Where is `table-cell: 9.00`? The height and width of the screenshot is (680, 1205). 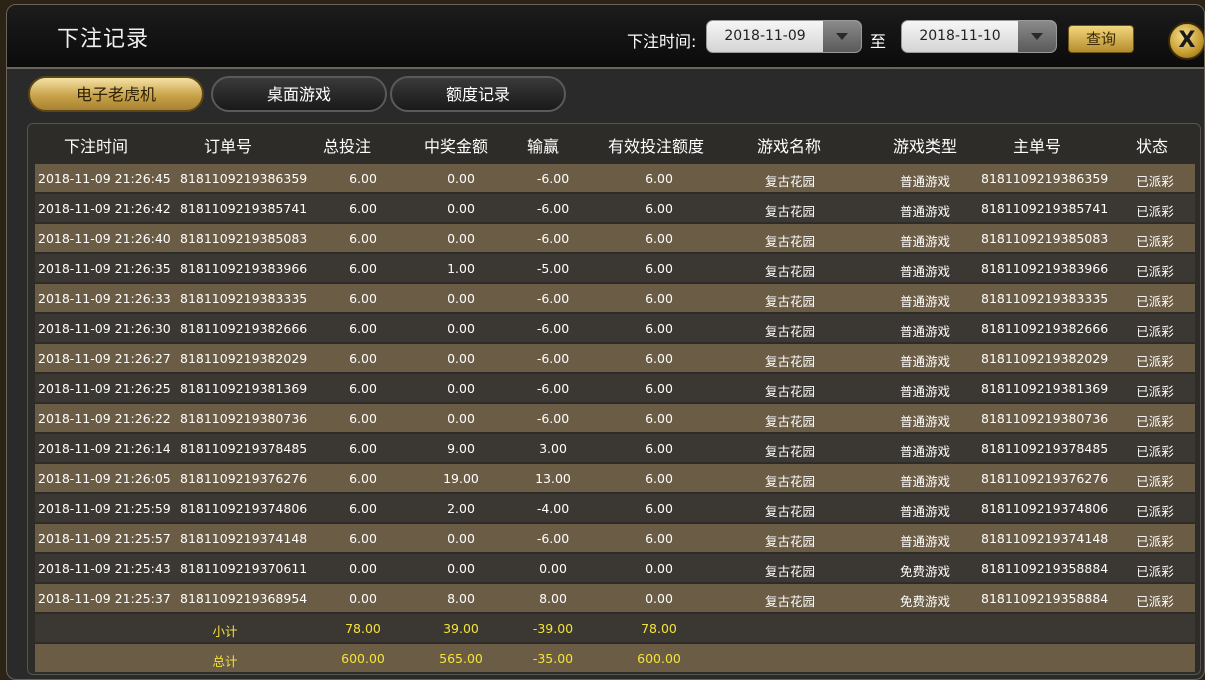
table-cell: 9.00 is located at coordinates (461, 448).